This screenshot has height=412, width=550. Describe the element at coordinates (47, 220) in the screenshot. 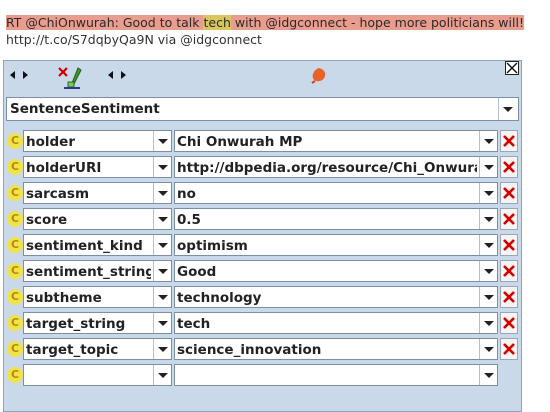

I see `feature-name: score` at that location.